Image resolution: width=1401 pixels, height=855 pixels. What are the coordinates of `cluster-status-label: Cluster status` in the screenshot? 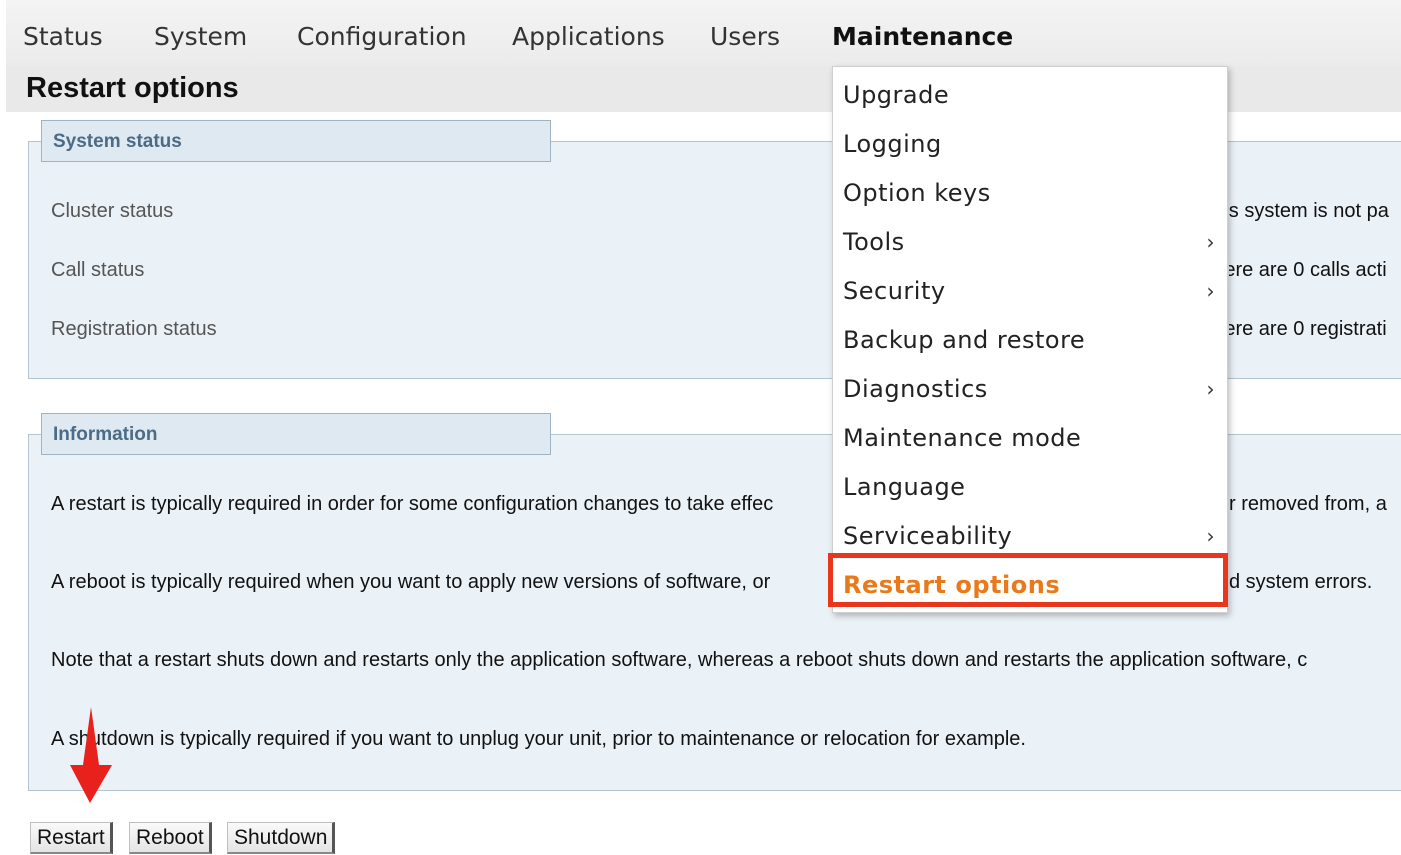 It's located at (112, 211).